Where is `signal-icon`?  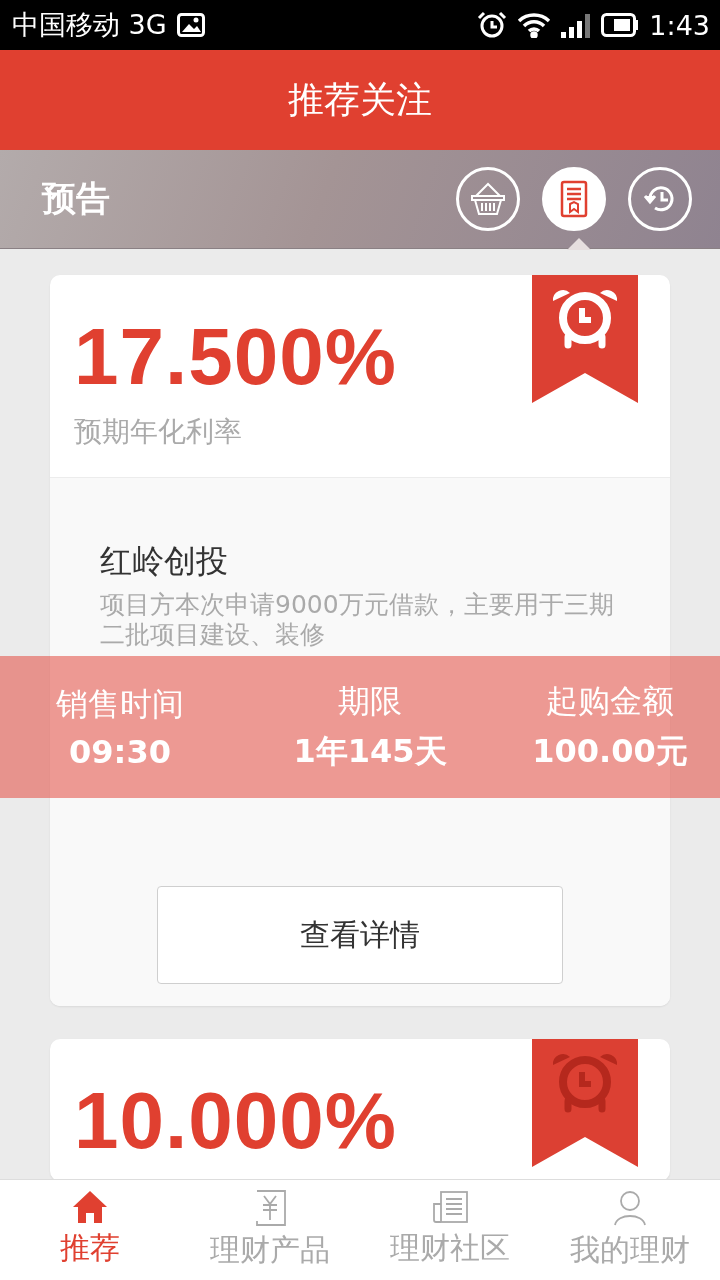
signal-icon is located at coordinates (576, 25).